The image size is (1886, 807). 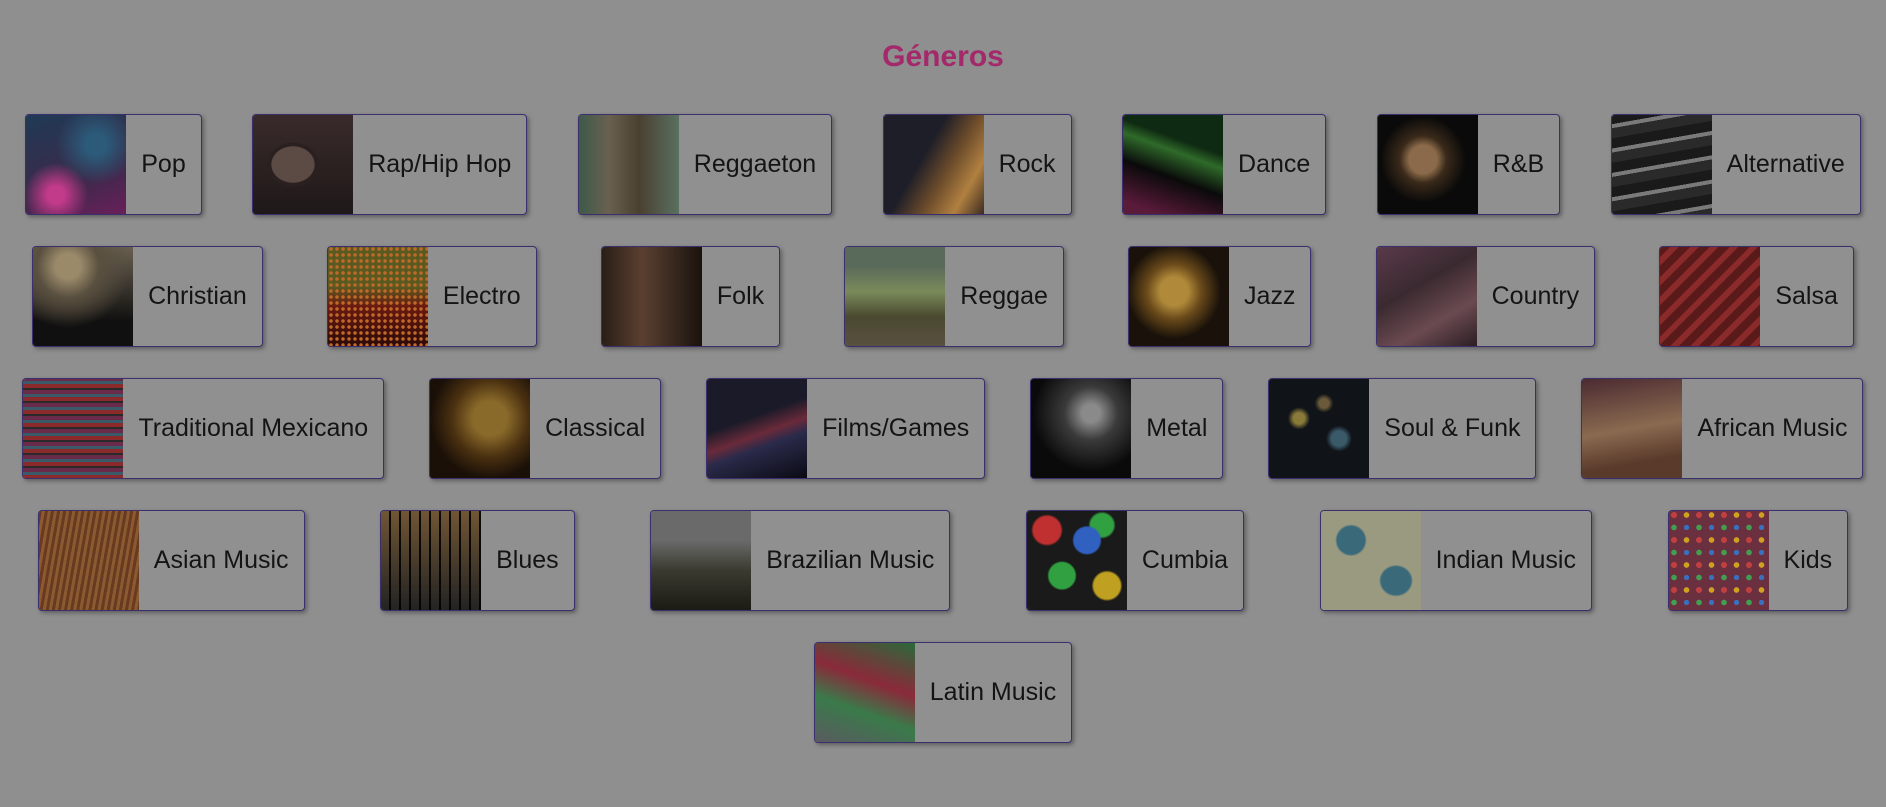 I want to click on genre-label: Dance, so click(x=1274, y=164).